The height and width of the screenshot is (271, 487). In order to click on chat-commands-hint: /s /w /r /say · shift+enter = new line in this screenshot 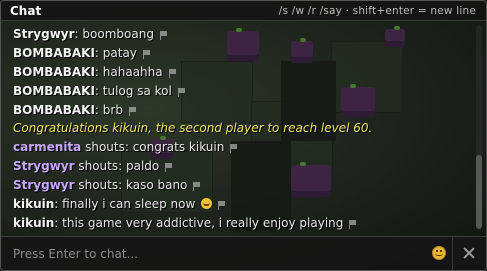, I will do `click(377, 11)`.